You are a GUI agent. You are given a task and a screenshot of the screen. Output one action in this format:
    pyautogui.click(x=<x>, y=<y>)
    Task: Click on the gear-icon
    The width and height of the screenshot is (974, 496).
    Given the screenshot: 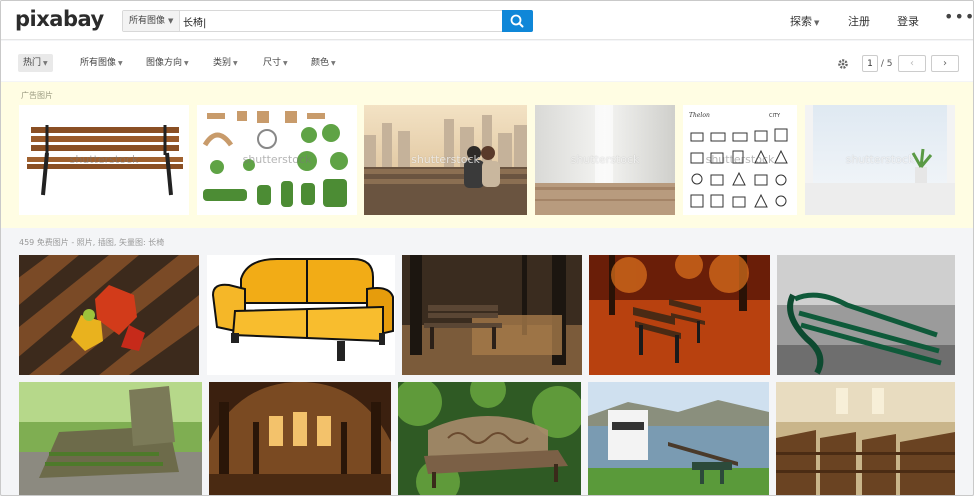 What is the action you would take?
    pyautogui.click(x=843, y=66)
    